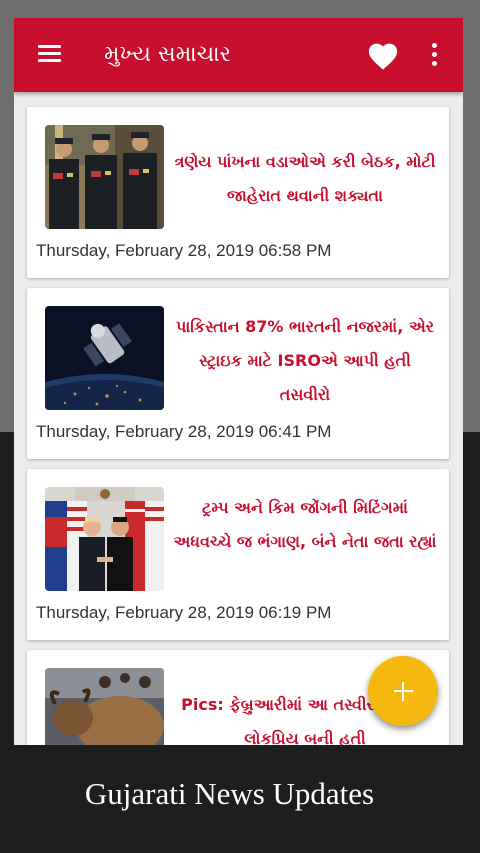 The width and height of the screenshot is (480, 853). What do you see at coordinates (229, 793) in the screenshot?
I see `promo-caption: Gujarati News Updates` at bounding box center [229, 793].